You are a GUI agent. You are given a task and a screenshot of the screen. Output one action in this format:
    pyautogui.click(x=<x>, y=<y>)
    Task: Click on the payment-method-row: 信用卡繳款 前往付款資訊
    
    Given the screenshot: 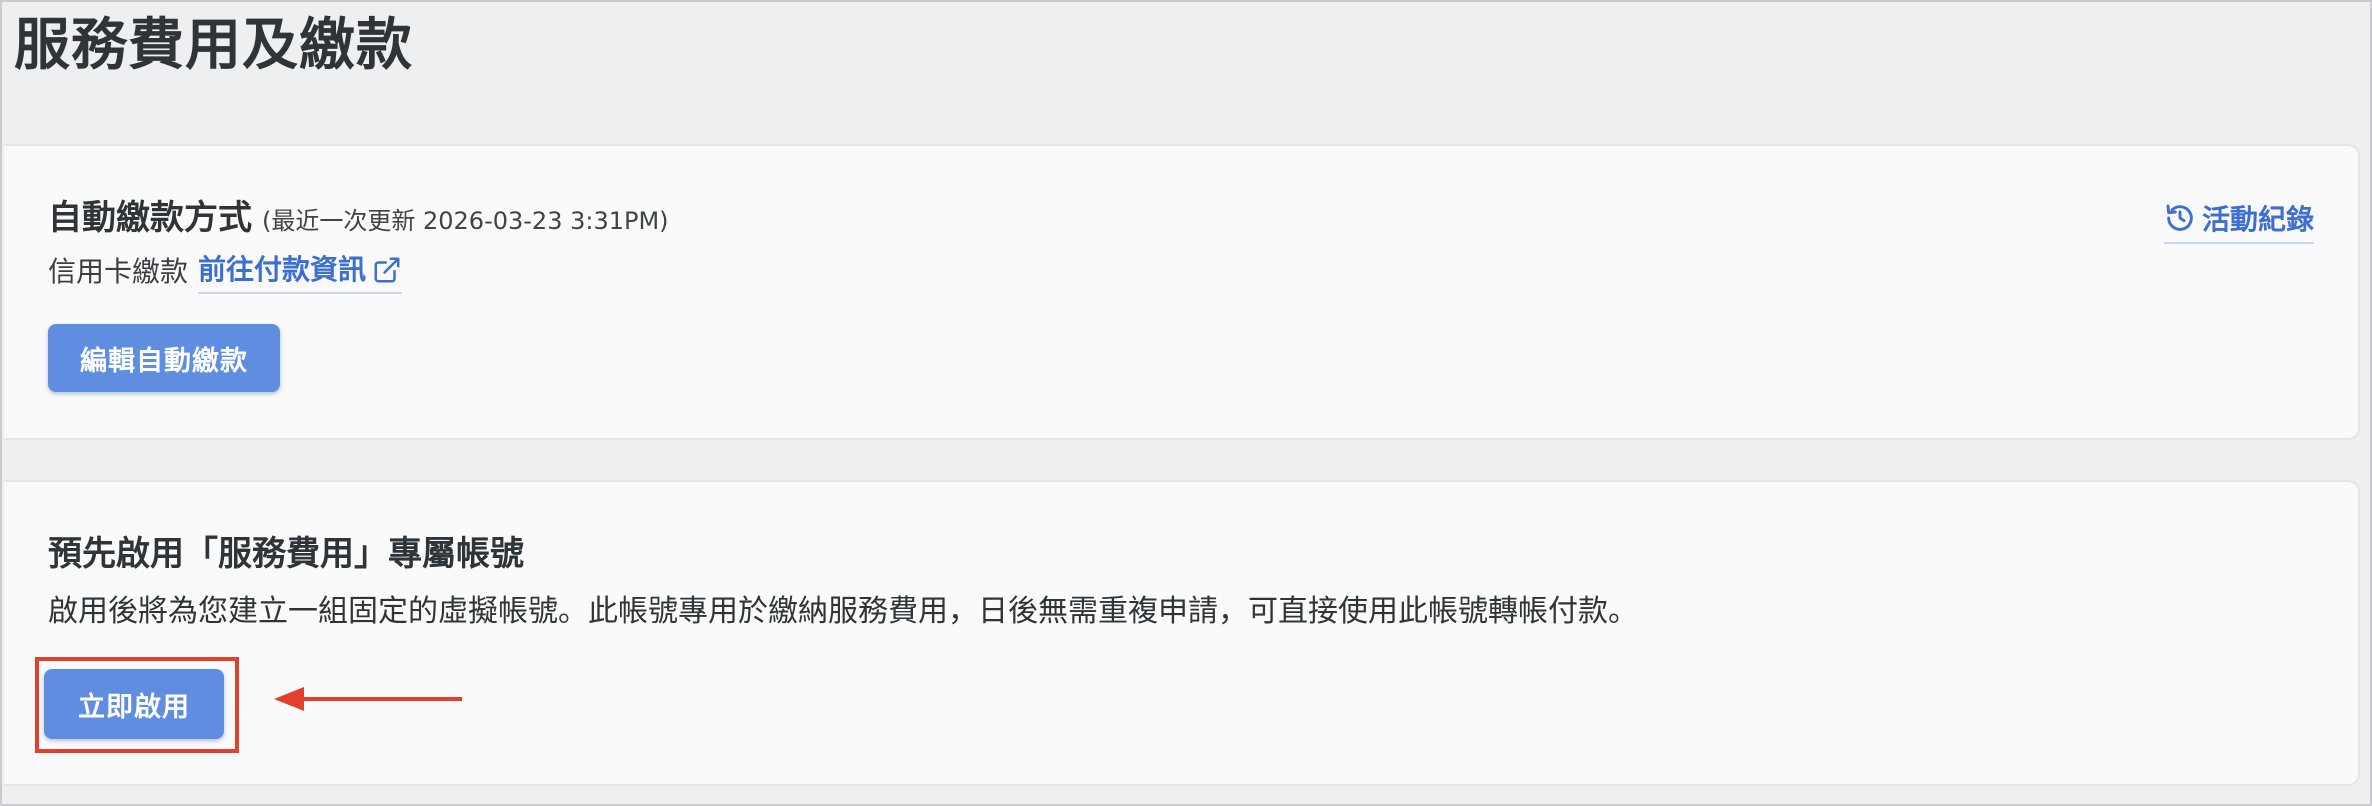 What is the action you would take?
    pyautogui.click(x=225, y=272)
    